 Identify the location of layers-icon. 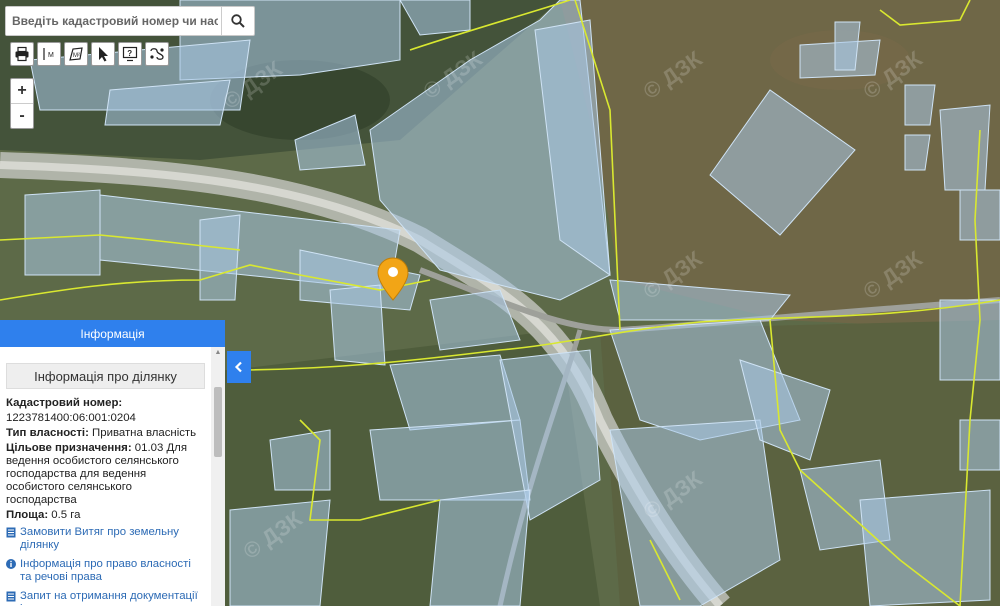
(157, 54).